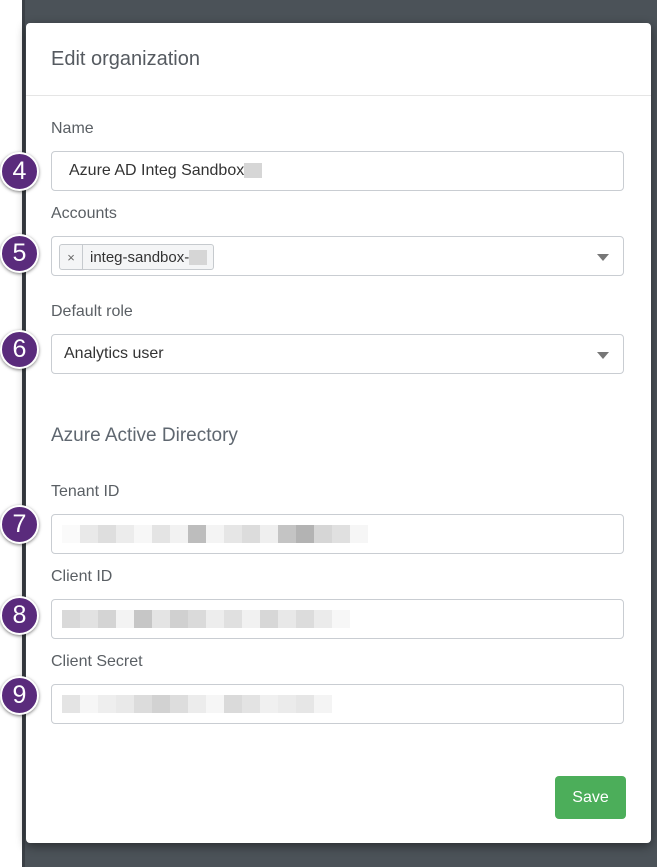  I want to click on client-id-input, so click(337, 619).